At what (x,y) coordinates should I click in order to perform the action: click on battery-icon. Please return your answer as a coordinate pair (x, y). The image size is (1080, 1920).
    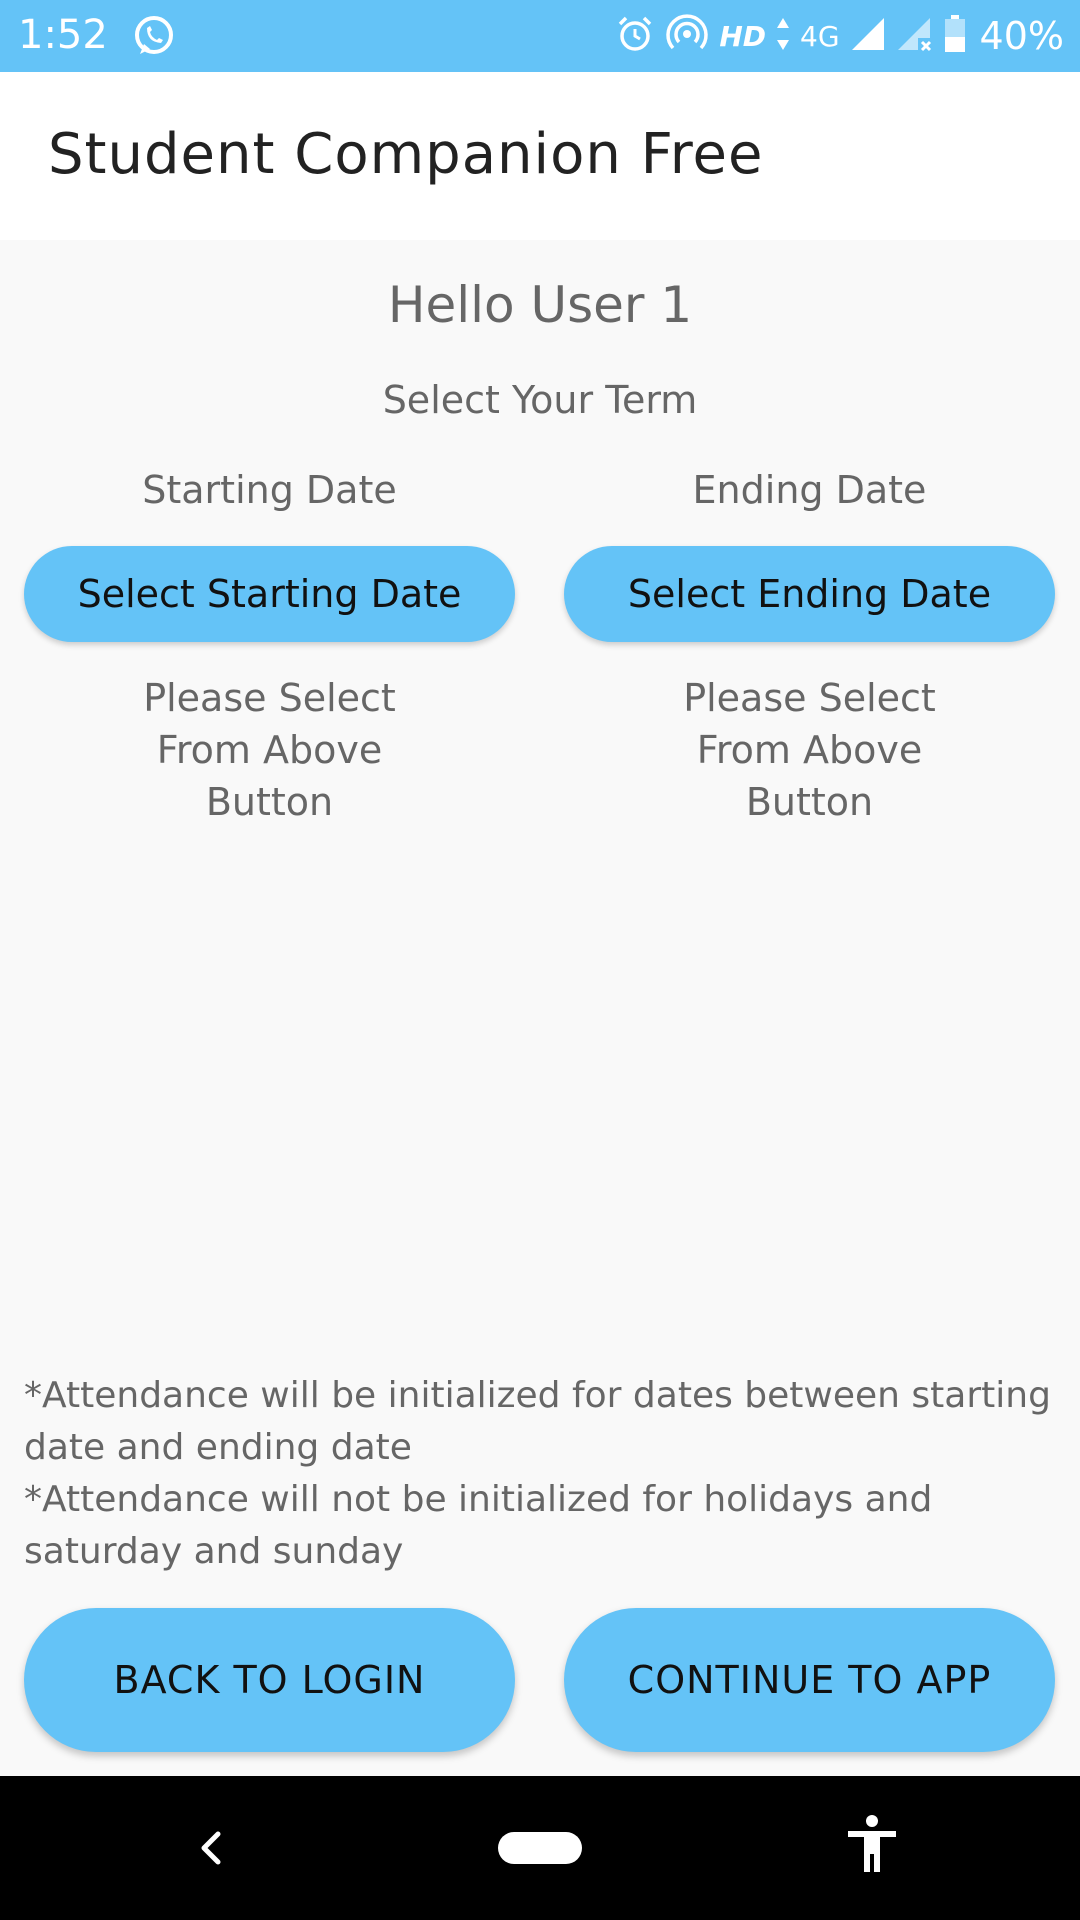
    Looking at the image, I should click on (955, 36).